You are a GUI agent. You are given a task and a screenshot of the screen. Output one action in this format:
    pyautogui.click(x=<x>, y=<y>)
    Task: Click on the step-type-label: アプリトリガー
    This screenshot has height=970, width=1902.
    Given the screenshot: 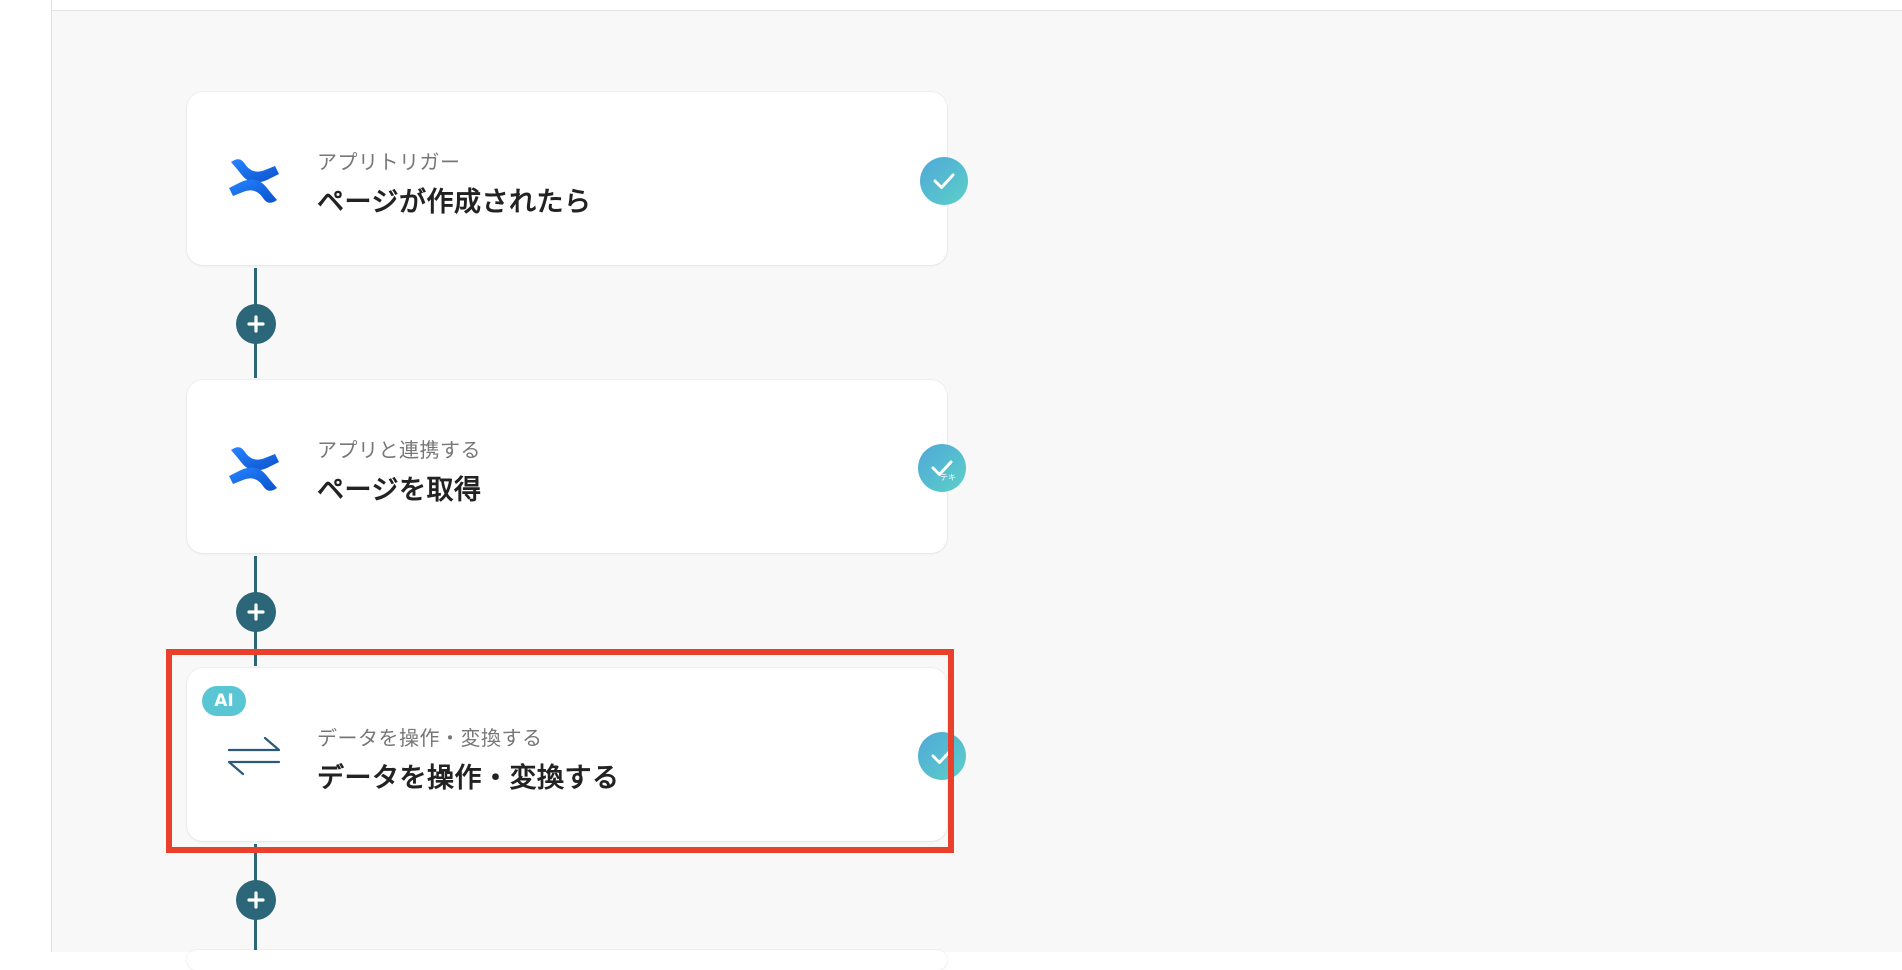 What is the action you would take?
    pyautogui.click(x=389, y=162)
    